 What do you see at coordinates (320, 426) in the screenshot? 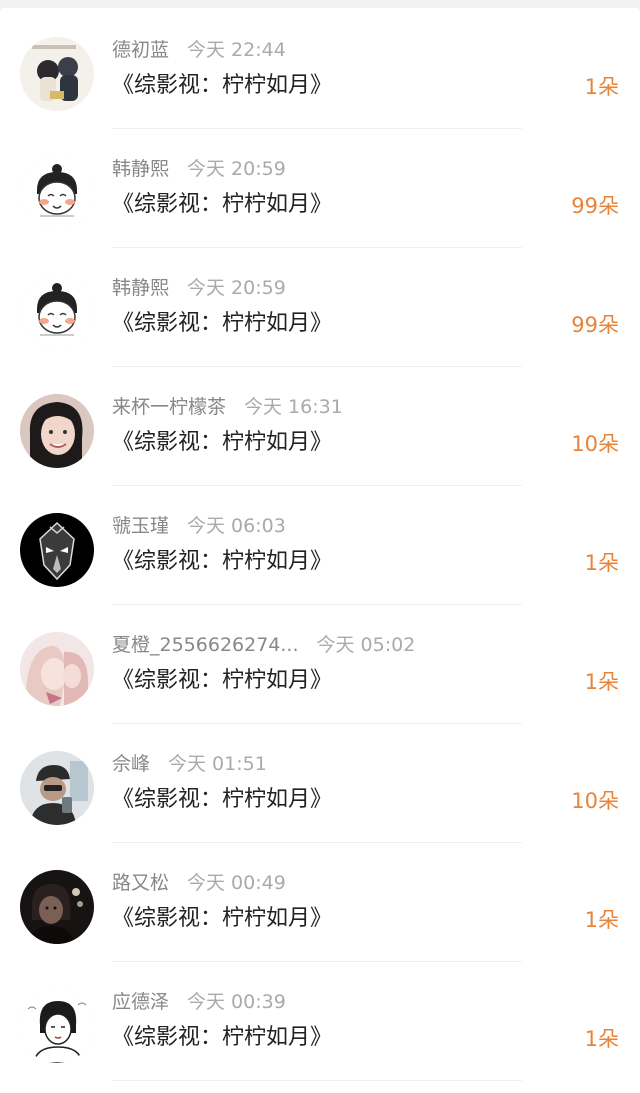
I see `list-item: 来杯一柠檬茶 今天 16:31 《综影视：柠柠如月》 10朵` at bounding box center [320, 426].